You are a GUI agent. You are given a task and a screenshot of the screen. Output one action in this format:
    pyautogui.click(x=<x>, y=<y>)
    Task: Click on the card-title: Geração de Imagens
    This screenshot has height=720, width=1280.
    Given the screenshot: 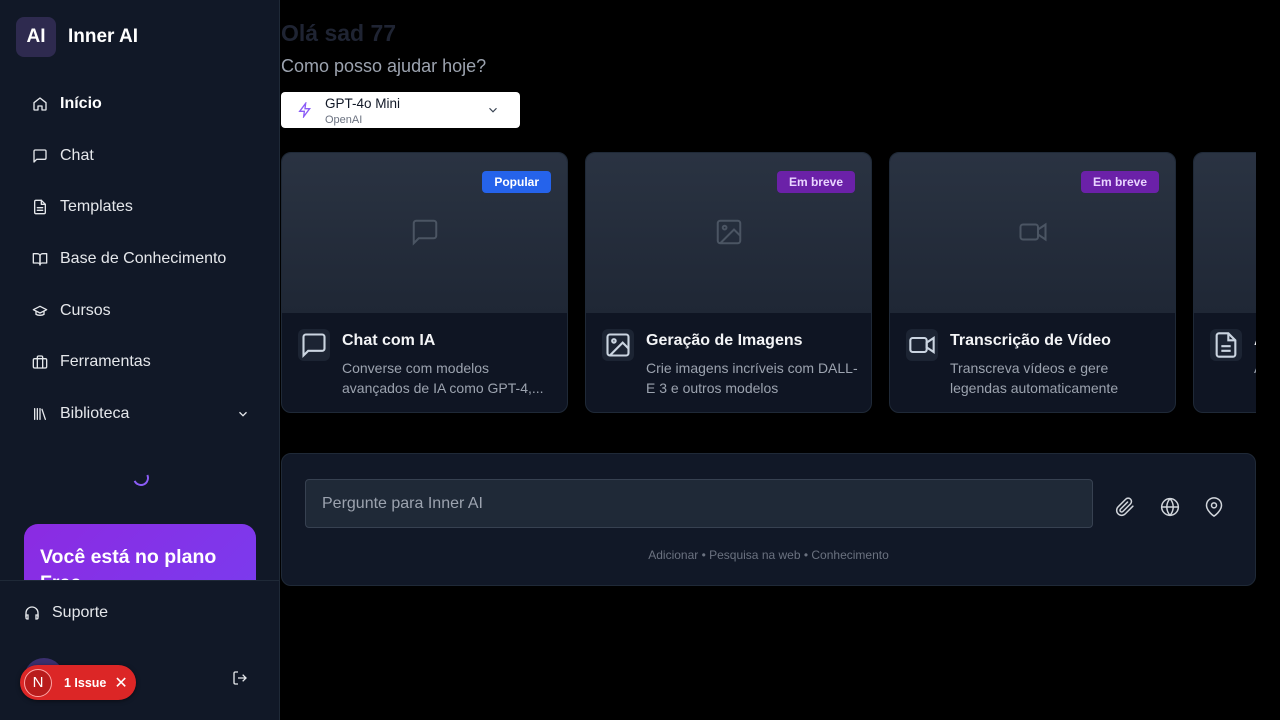 What is the action you would take?
    pyautogui.click(x=724, y=340)
    